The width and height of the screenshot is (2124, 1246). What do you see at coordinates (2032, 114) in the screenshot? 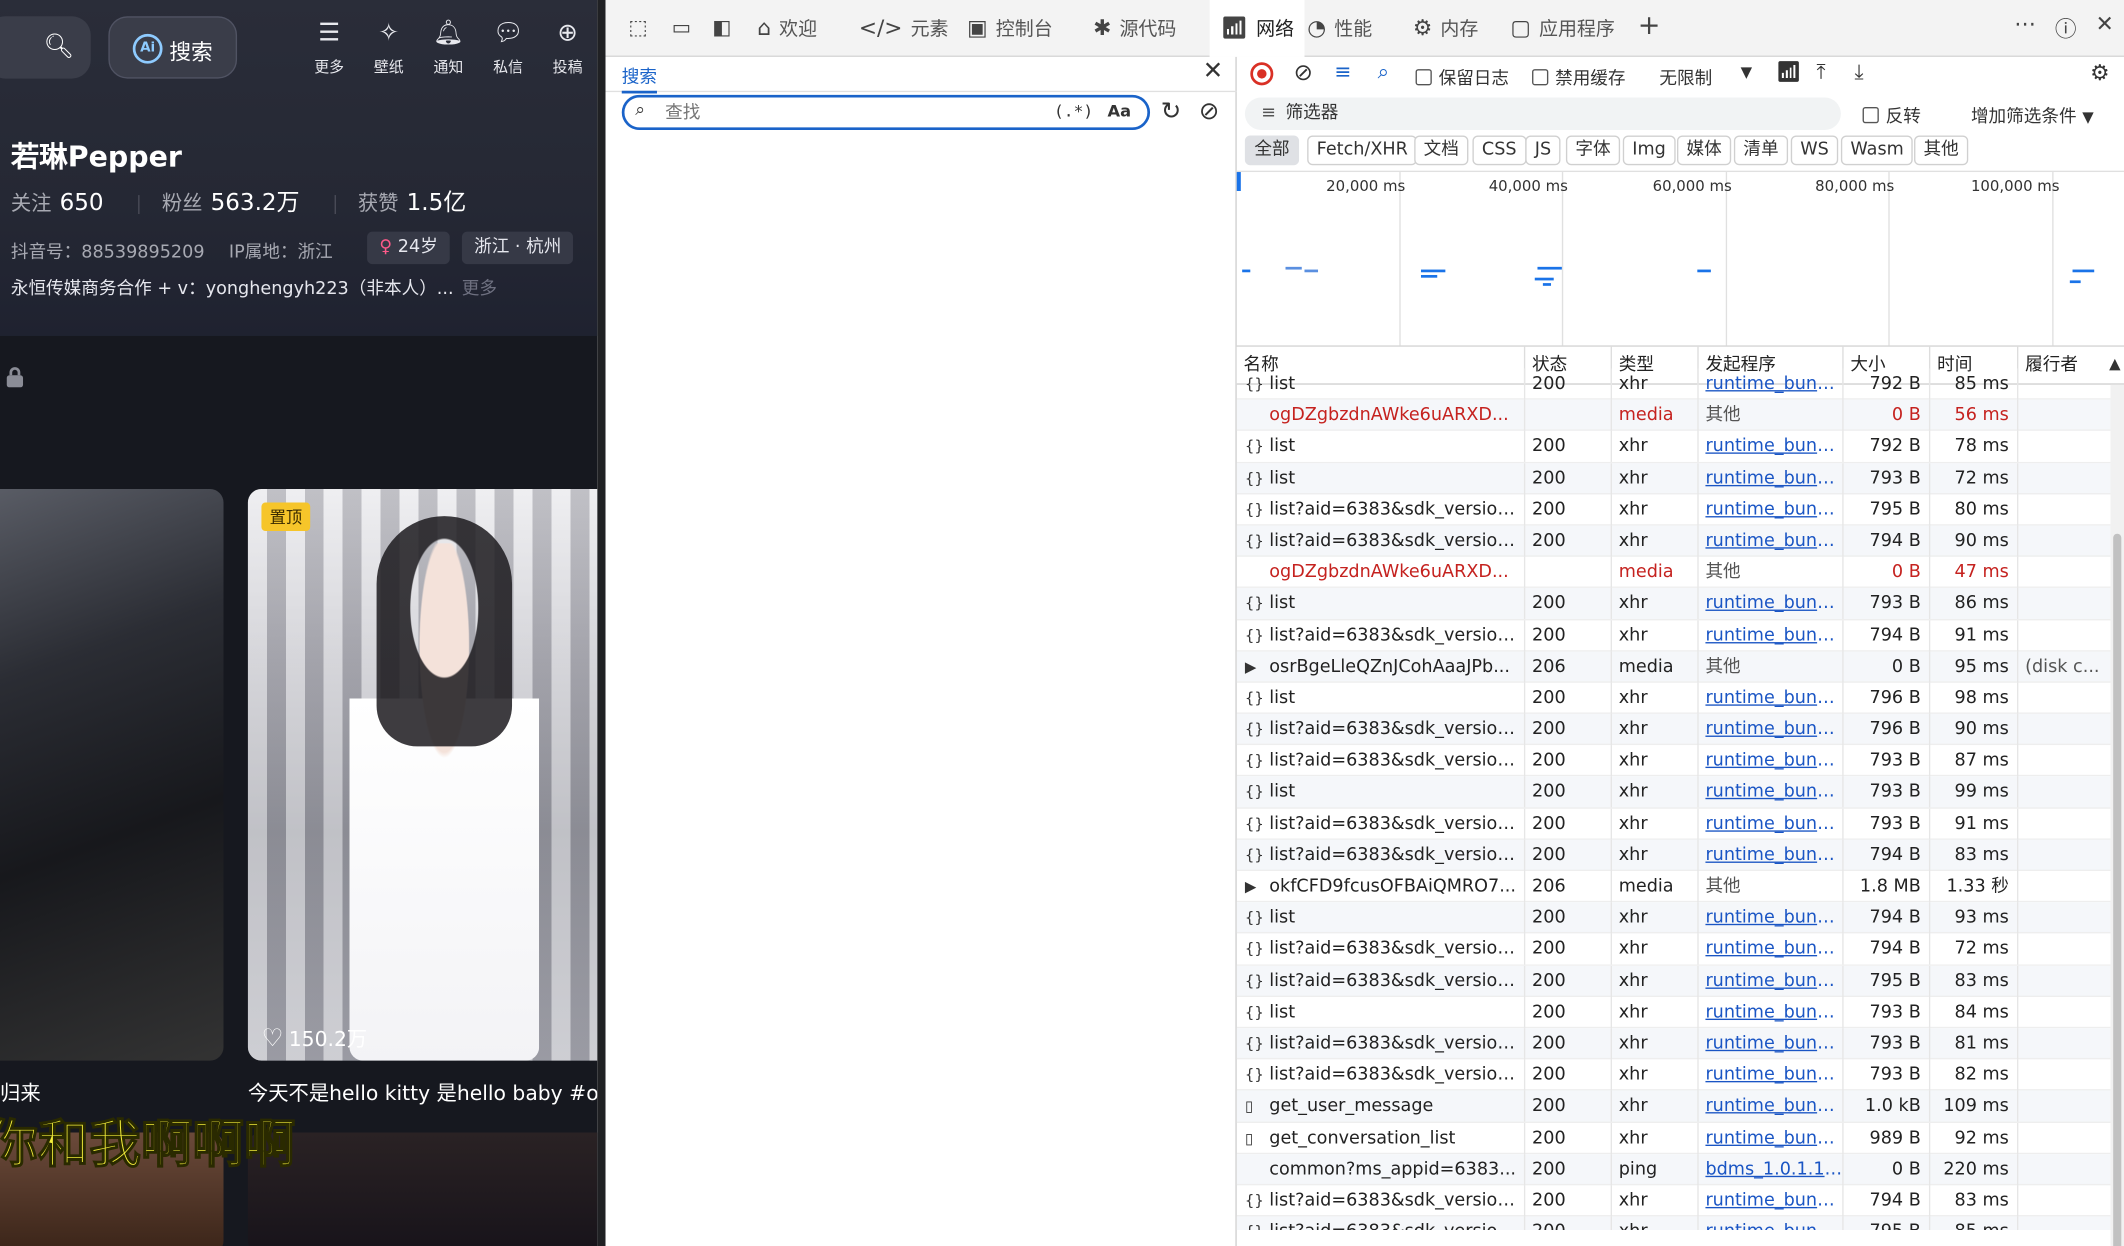
I see `more-filters-dropdown: 增加筛选条件 ▼` at bounding box center [2032, 114].